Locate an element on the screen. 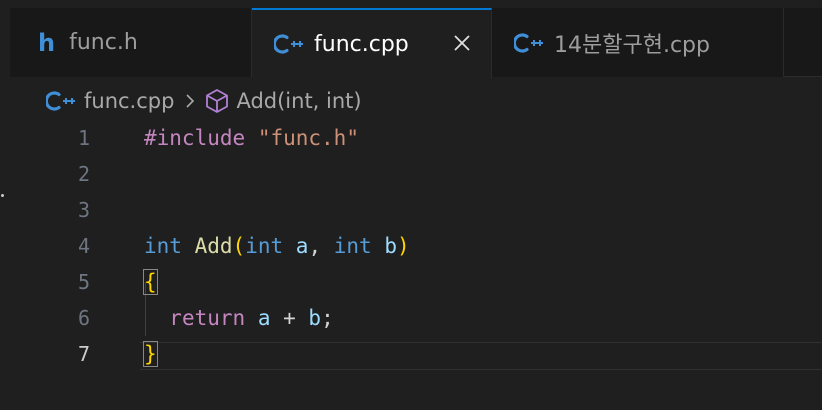  code-text: { is located at coordinates (150, 282).